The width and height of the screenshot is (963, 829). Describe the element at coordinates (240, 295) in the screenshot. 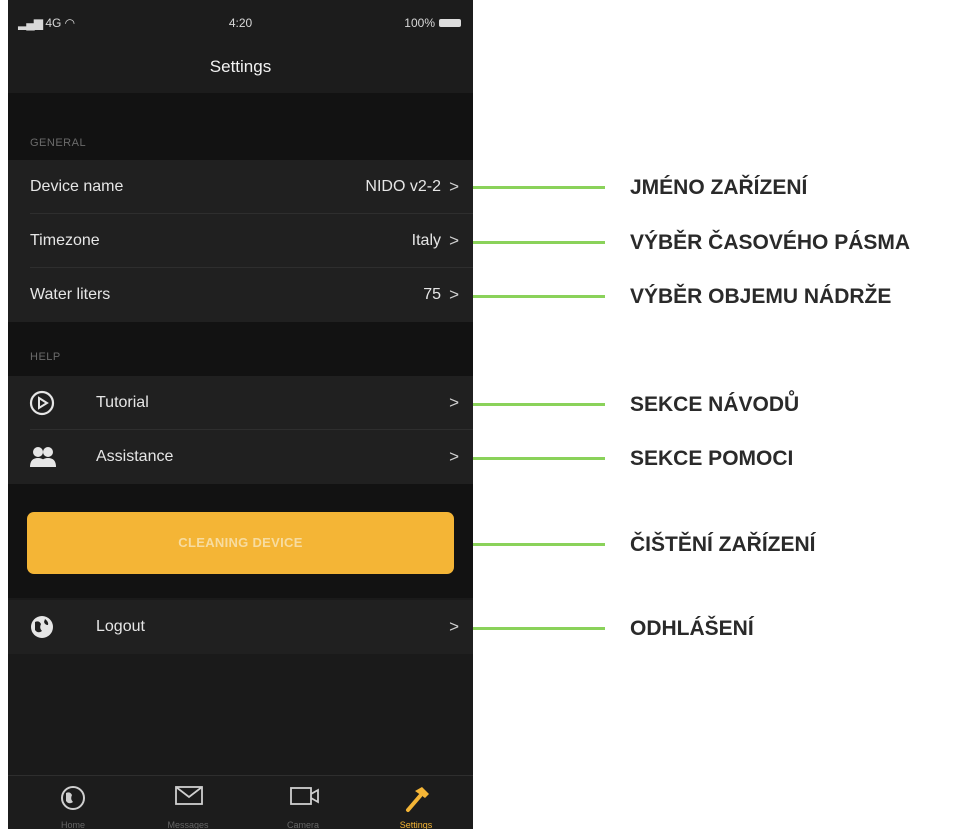

I see `water-liters-row: Water liters 75 >` at that location.